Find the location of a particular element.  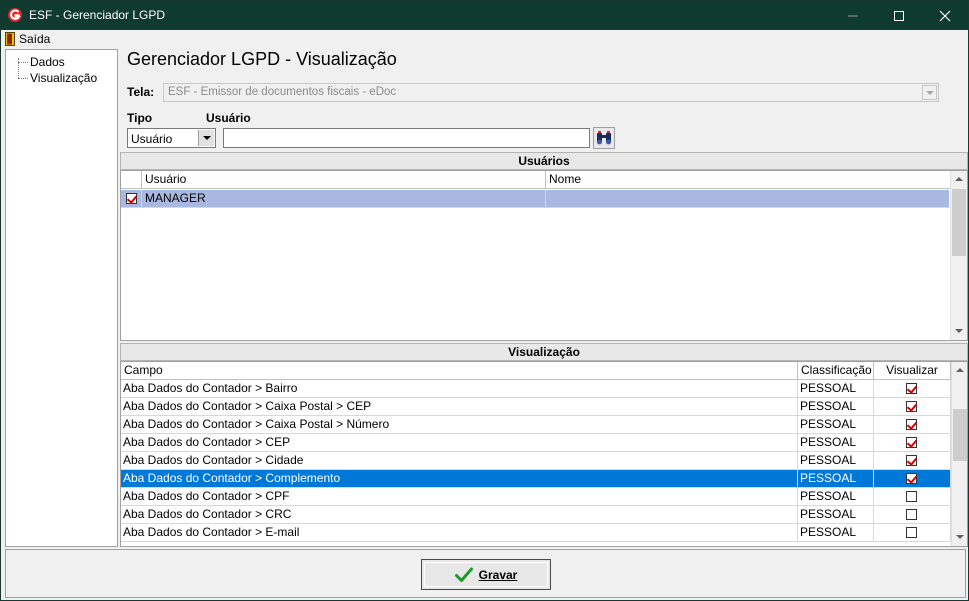

window-title: ESF - Gerenciador LGPD is located at coordinates (97, 15).